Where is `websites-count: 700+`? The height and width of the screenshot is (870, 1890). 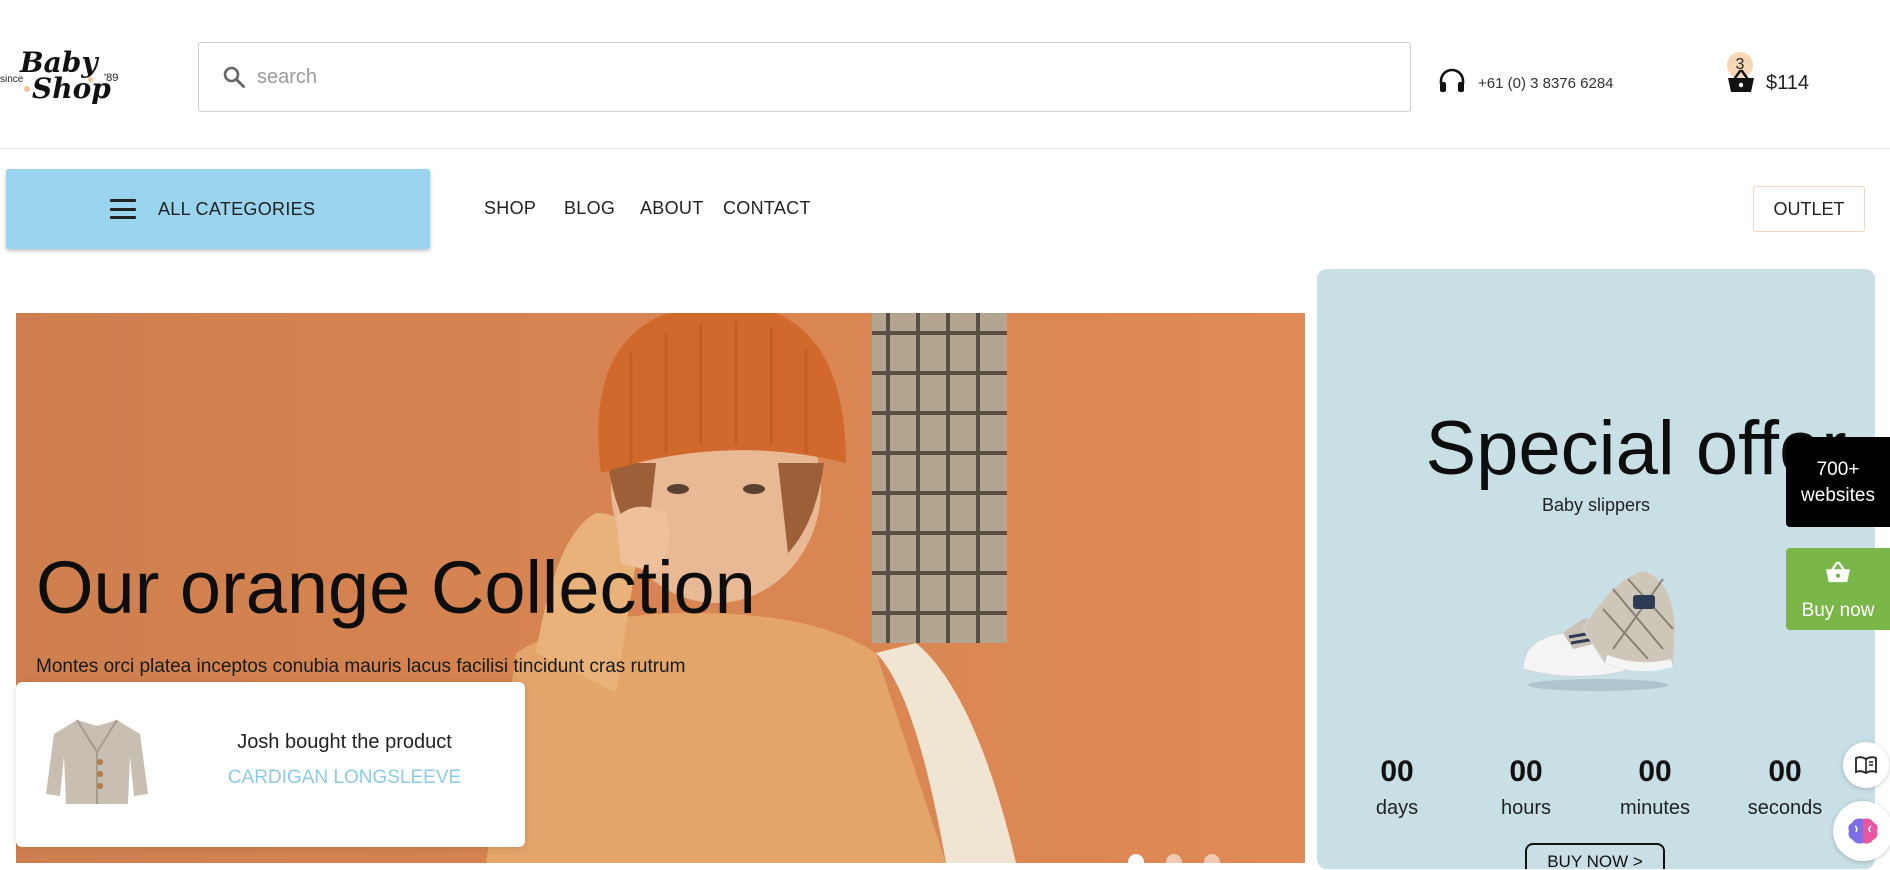
websites-count: 700+ is located at coordinates (1838, 469).